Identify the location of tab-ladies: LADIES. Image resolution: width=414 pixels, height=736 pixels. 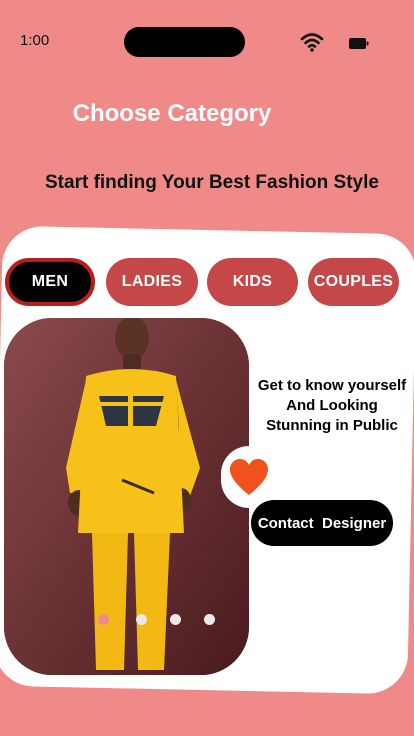
(152, 282).